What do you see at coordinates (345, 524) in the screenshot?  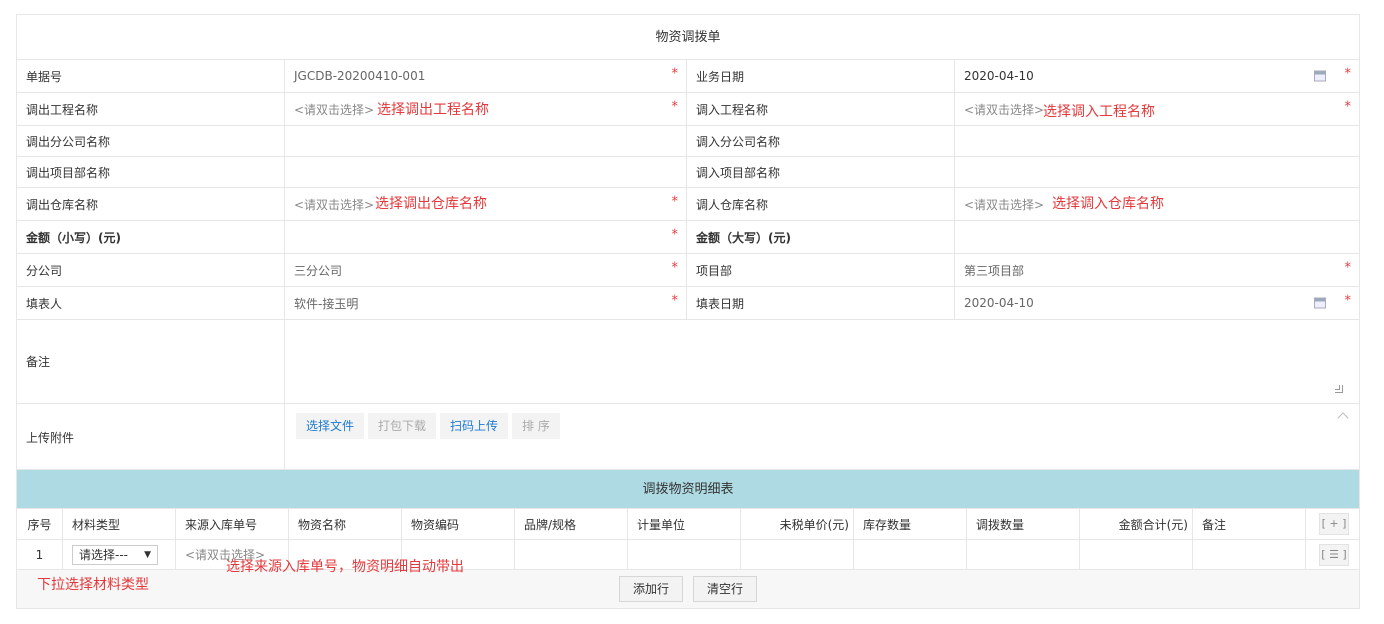 I see `col-material-name: 物资名称` at bounding box center [345, 524].